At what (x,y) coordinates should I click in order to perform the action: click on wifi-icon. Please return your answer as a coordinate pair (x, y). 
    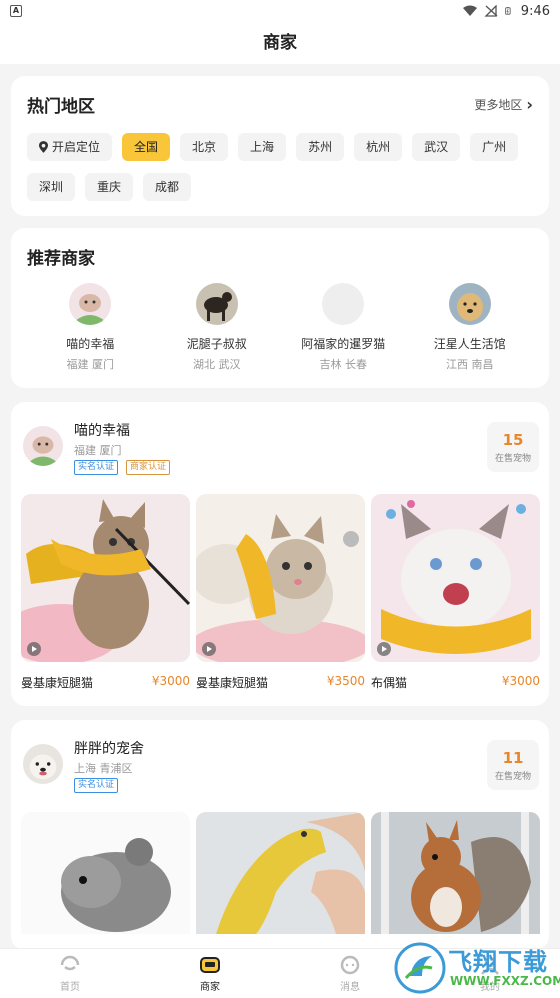
    Looking at the image, I should click on (469, 10).